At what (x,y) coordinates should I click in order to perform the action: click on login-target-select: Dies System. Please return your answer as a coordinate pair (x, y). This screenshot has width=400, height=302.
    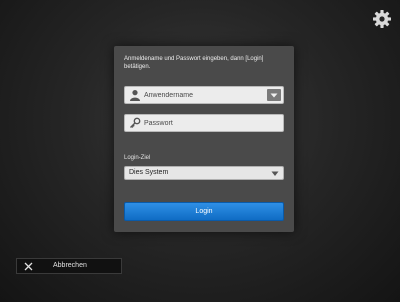
    Looking at the image, I should click on (204, 173).